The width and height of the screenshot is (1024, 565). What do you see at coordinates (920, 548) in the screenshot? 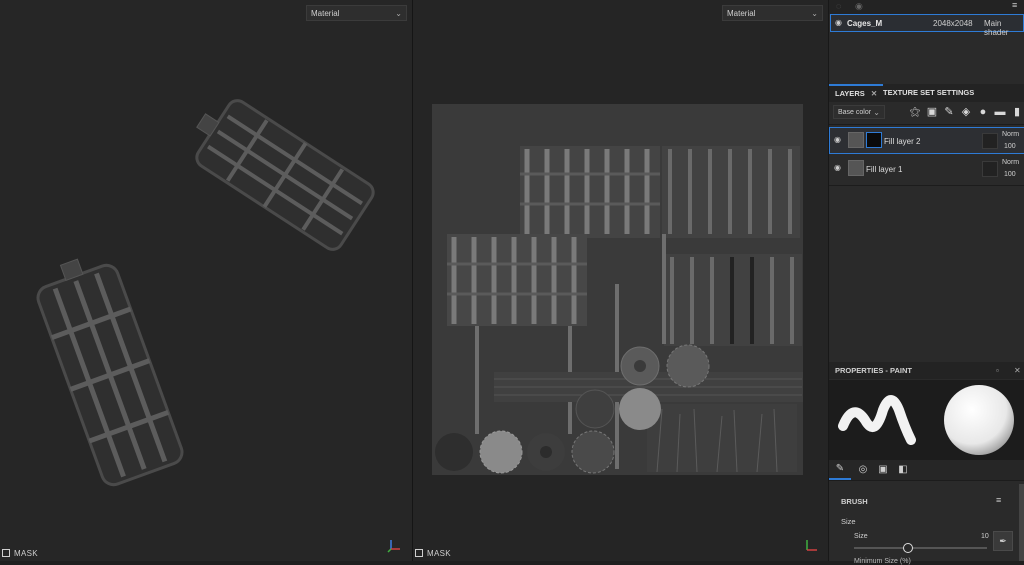
I see `size-slider-track` at bounding box center [920, 548].